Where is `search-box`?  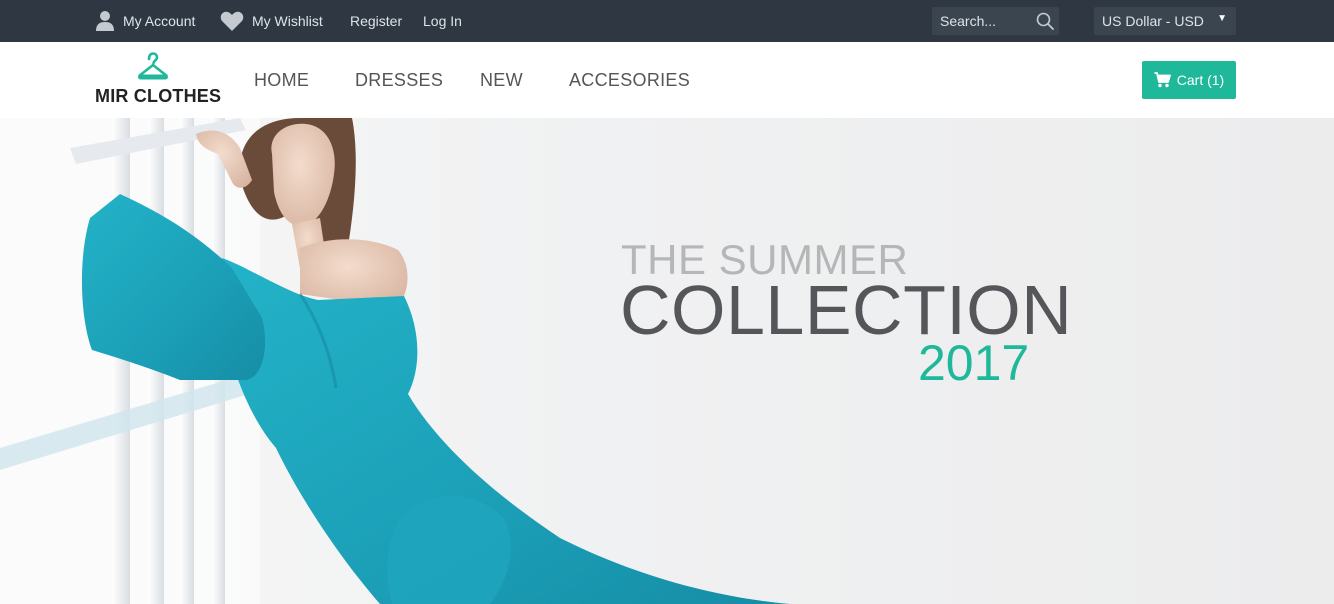 search-box is located at coordinates (995, 21).